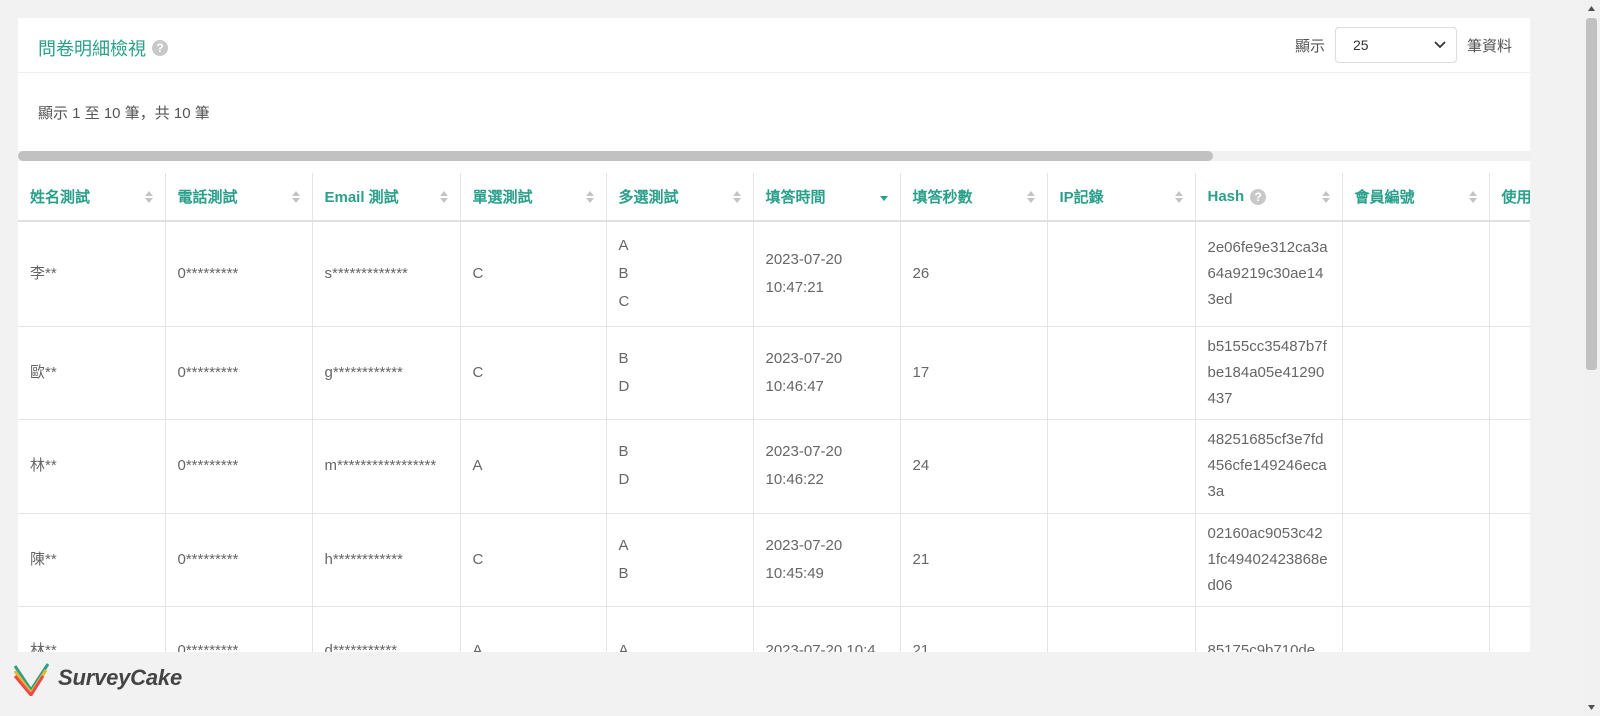 This screenshot has height=716, width=1600. Describe the element at coordinates (974, 197) in the screenshot. I see `column-header: 填答秒數` at that location.